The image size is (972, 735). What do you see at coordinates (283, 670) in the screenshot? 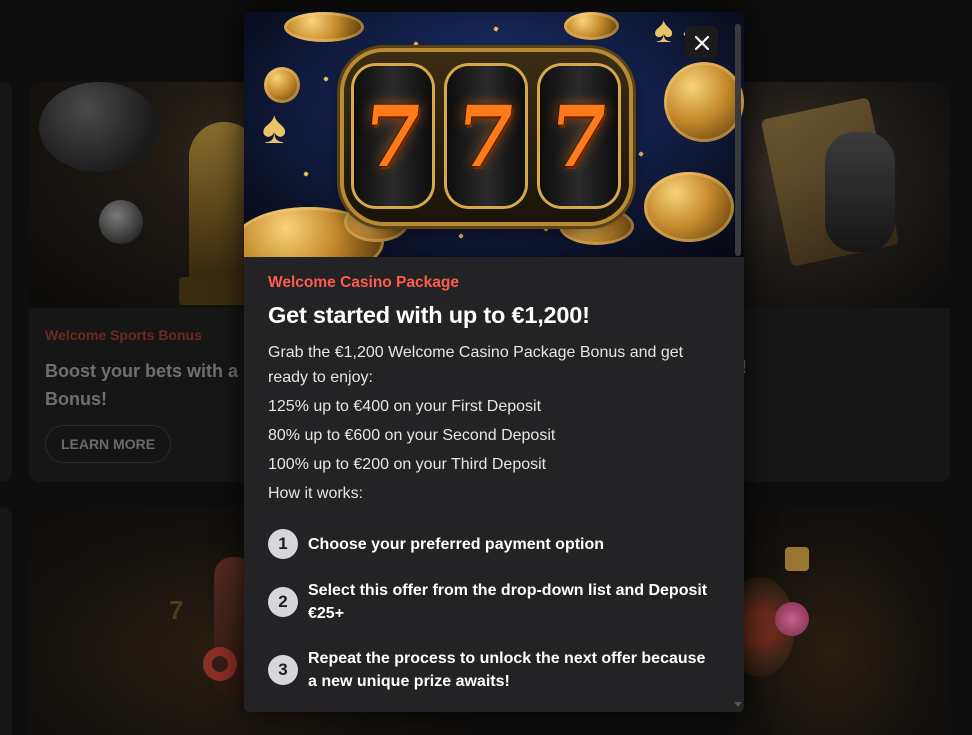
I see `step-number-badge: 3` at bounding box center [283, 670].